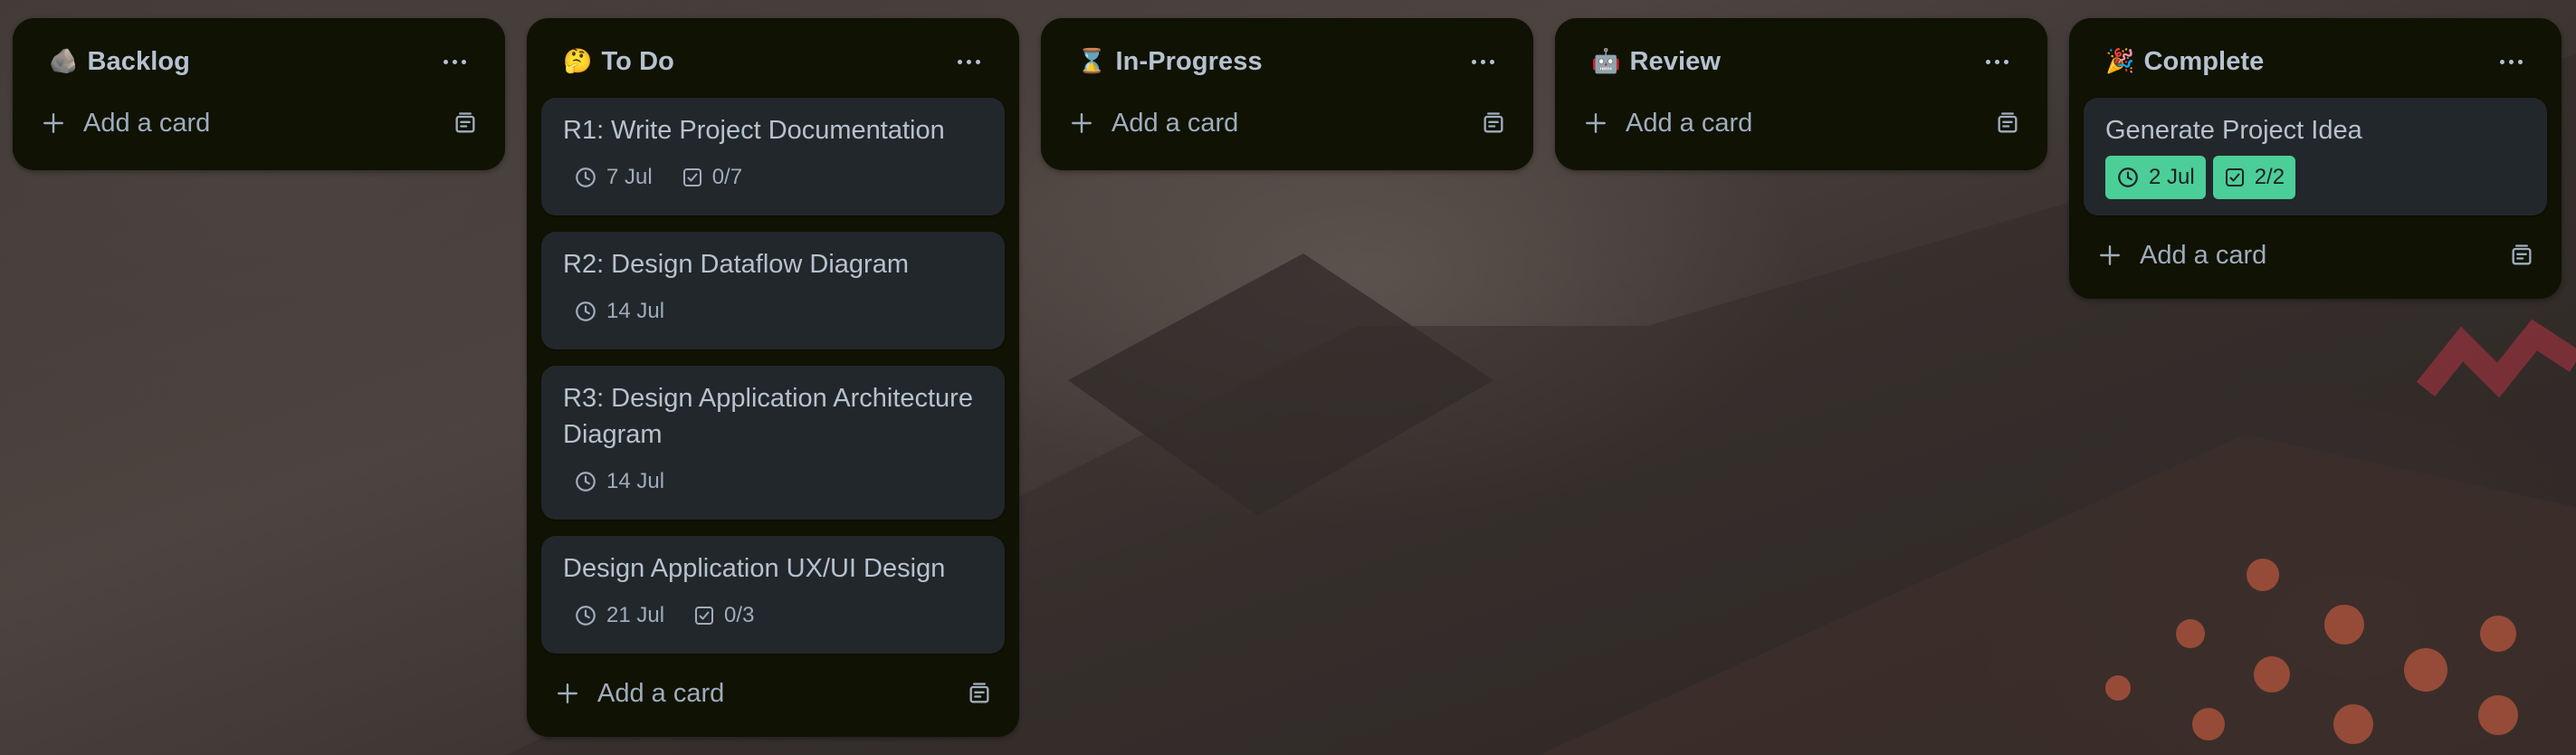 This screenshot has width=2576, height=755. I want to click on list-title: 🤔 To Do, so click(619, 62).